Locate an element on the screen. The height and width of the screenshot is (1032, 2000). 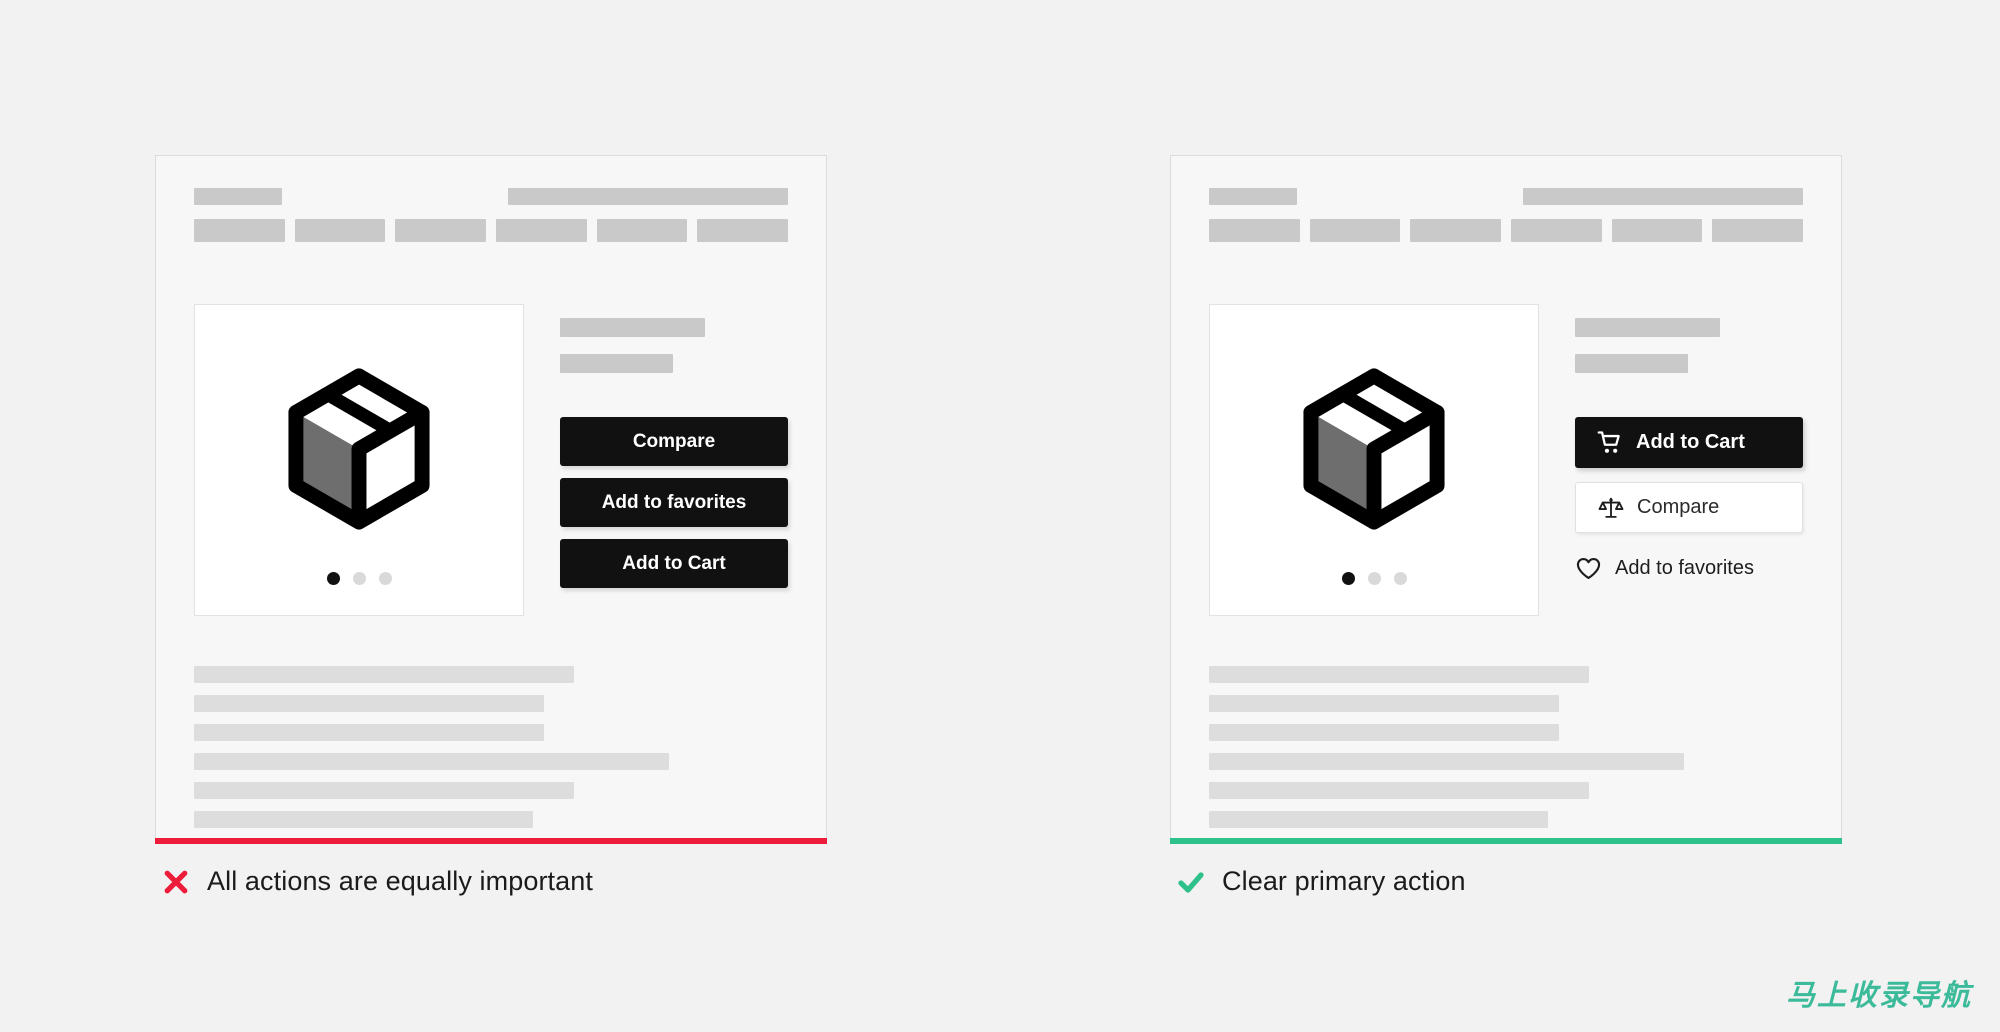
add-to-cart-label: Add to Cart is located at coordinates (1690, 442).